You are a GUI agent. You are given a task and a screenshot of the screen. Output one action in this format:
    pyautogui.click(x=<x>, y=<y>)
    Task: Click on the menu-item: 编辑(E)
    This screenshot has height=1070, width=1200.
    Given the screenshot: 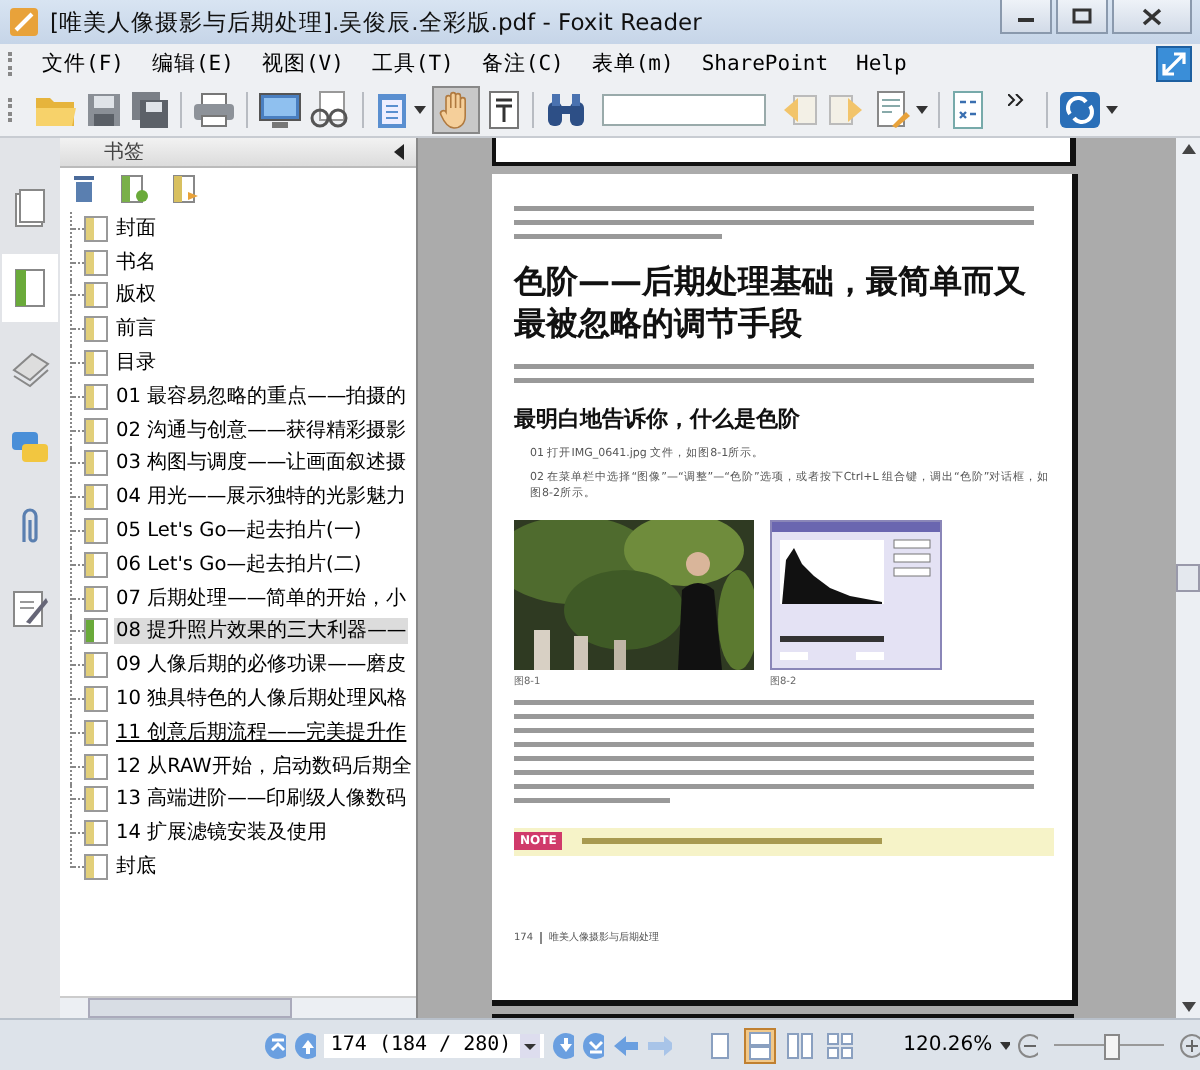 What is the action you would take?
    pyautogui.click(x=192, y=64)
    